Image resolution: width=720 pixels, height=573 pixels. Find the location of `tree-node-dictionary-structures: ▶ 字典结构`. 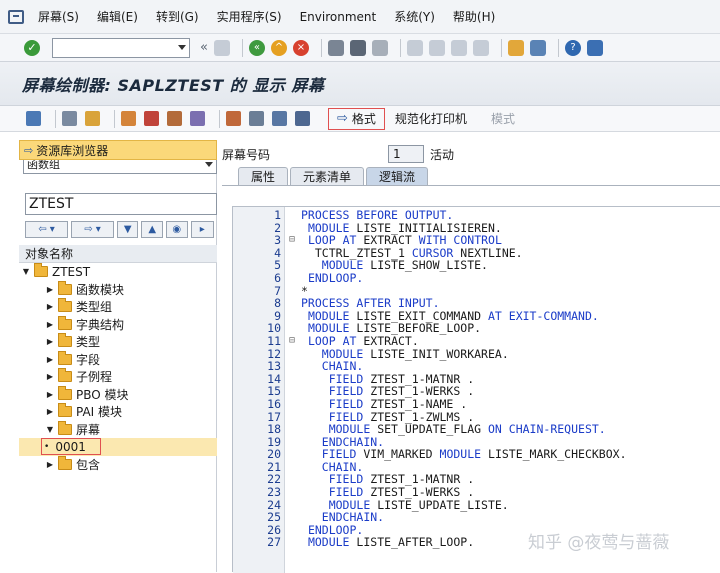

tree-node-dictionary-structures: ▶ 字典结构 is located at coordinates (118, 324).